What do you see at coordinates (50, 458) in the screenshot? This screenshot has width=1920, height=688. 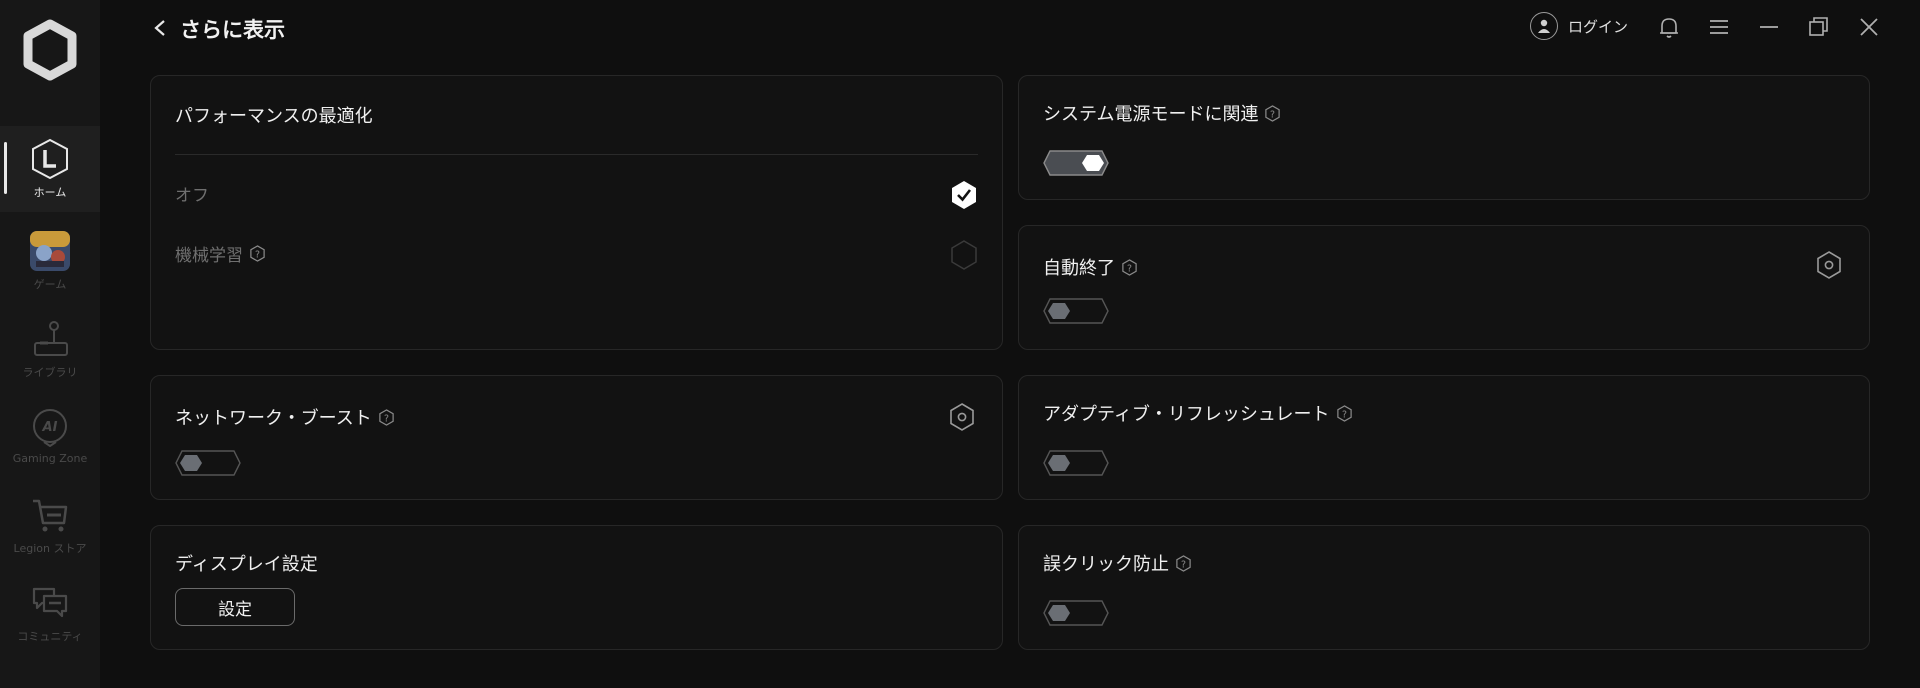 I see `sidebar-item-label: Gaming Zone` at bounding box center [50, 458].